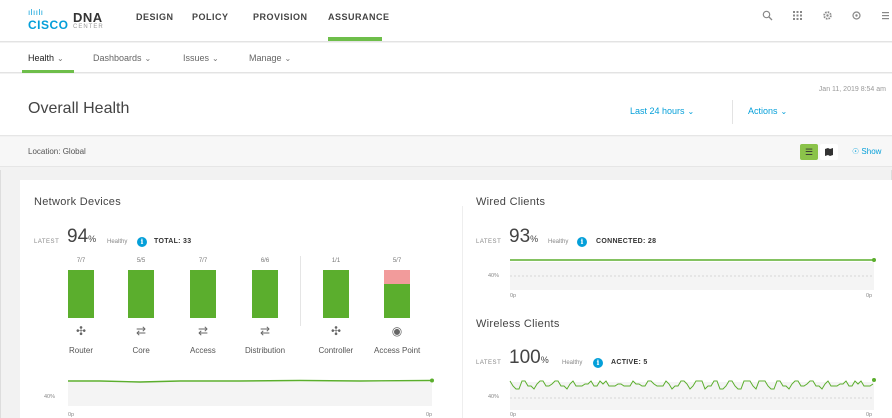 The height and width of the screenshot is (418, 892). What do you see at coordinates (827, 17) in the screenshot?
I see `settings-icon` at bounding box center [827, 17].